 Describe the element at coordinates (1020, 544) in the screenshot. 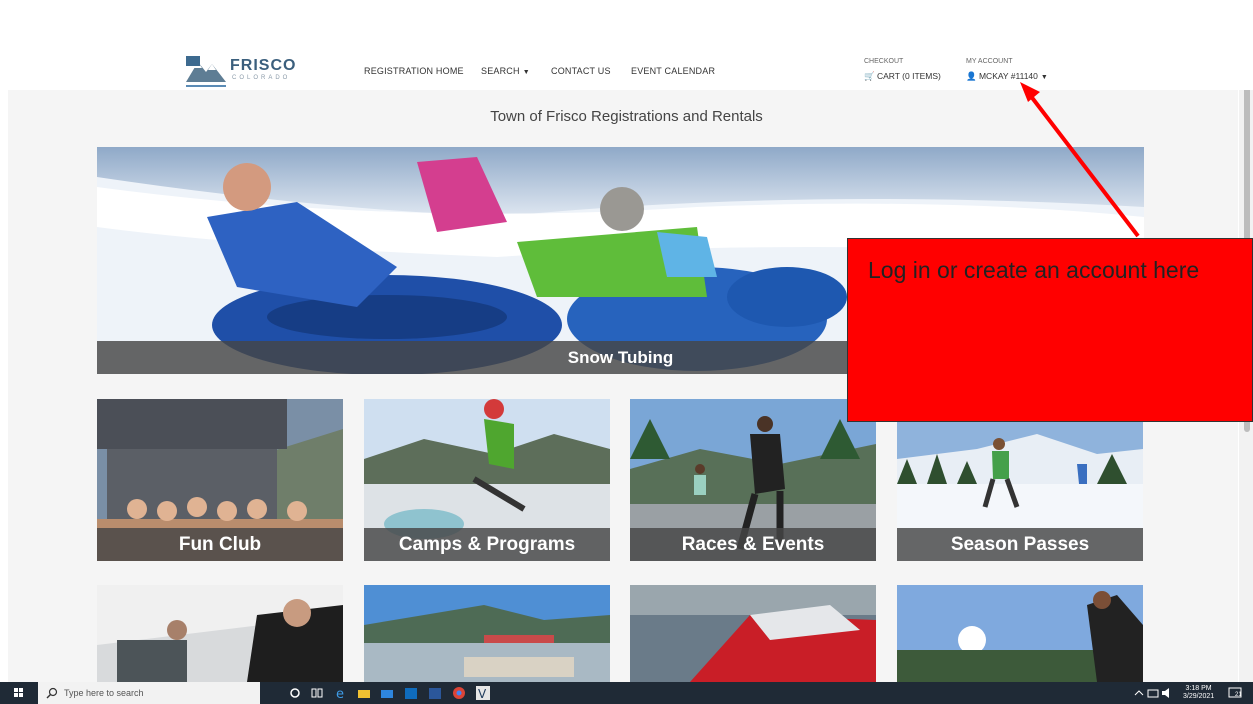

I see `tile-caption: Season Passes` at that location.